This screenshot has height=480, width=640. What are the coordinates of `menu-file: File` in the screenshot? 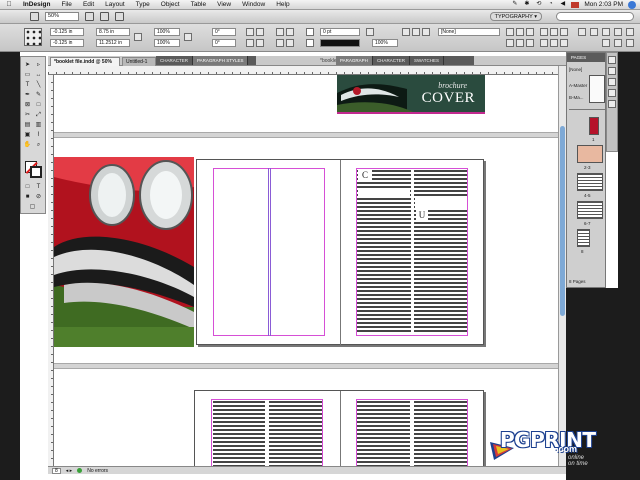 It's located at (66, 4).